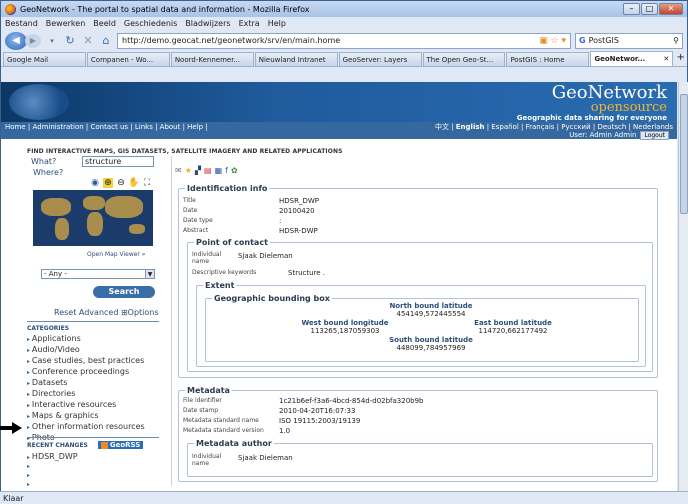  What do you see at coordinates (124, 292) in the screenshot?
I see `search-button: Search` at bounding box center [124, 292].